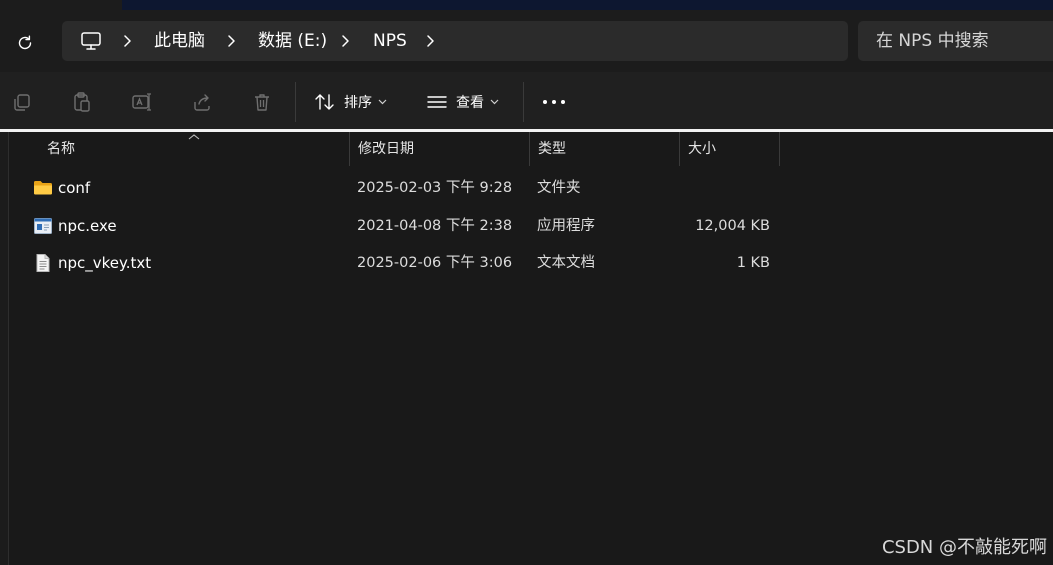 This screenshot has height=565, width=1053. Describe the element at coordinates (566, 226) in the screenshot. I see `file-type: 应用程序` at that location.